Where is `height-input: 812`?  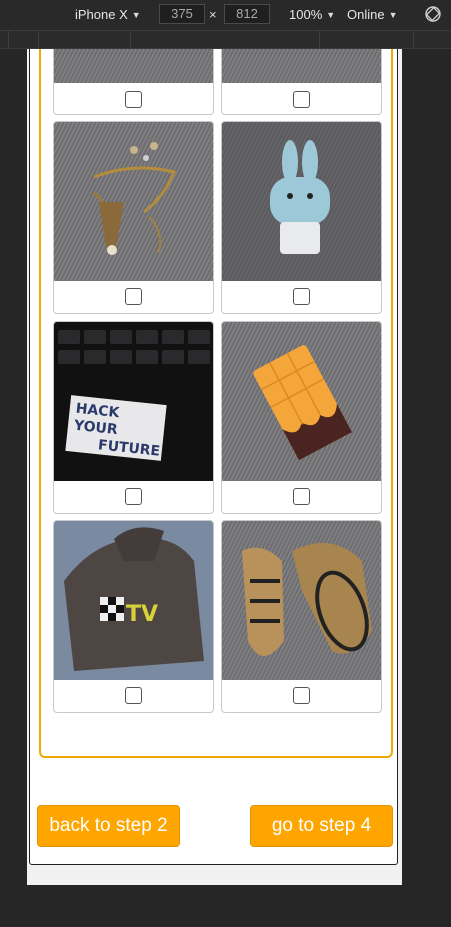
height-input: 812 is located at coordinates (247, 14).